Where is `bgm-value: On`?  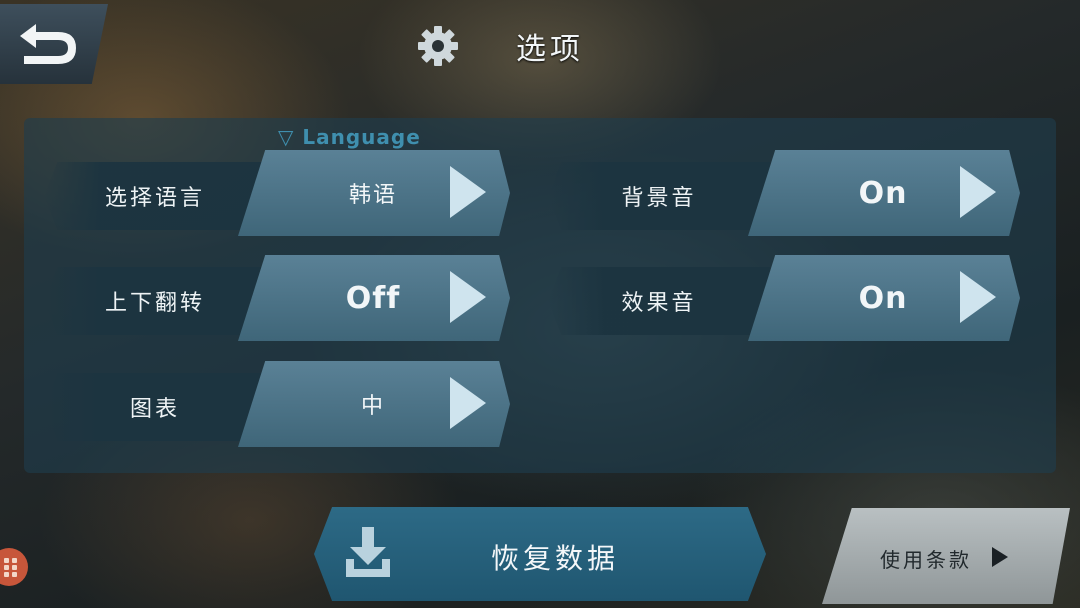 bgm-value: On is located at coordinates (883, 193).